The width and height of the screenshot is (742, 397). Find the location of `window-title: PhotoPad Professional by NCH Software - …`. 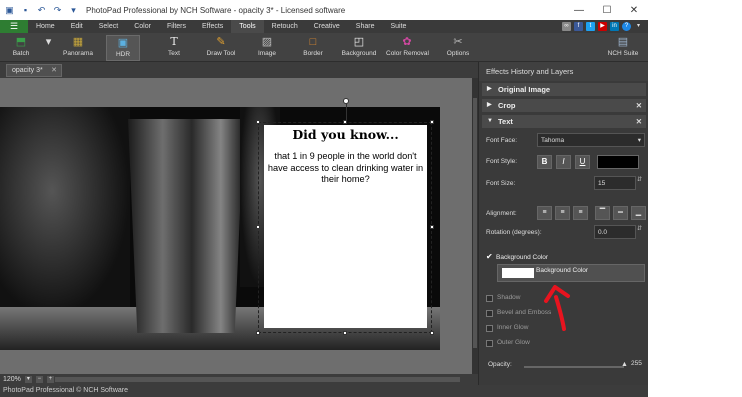

window-title: PhotoPad Professional by NCH Software - … is located at coordinates (216, 10).